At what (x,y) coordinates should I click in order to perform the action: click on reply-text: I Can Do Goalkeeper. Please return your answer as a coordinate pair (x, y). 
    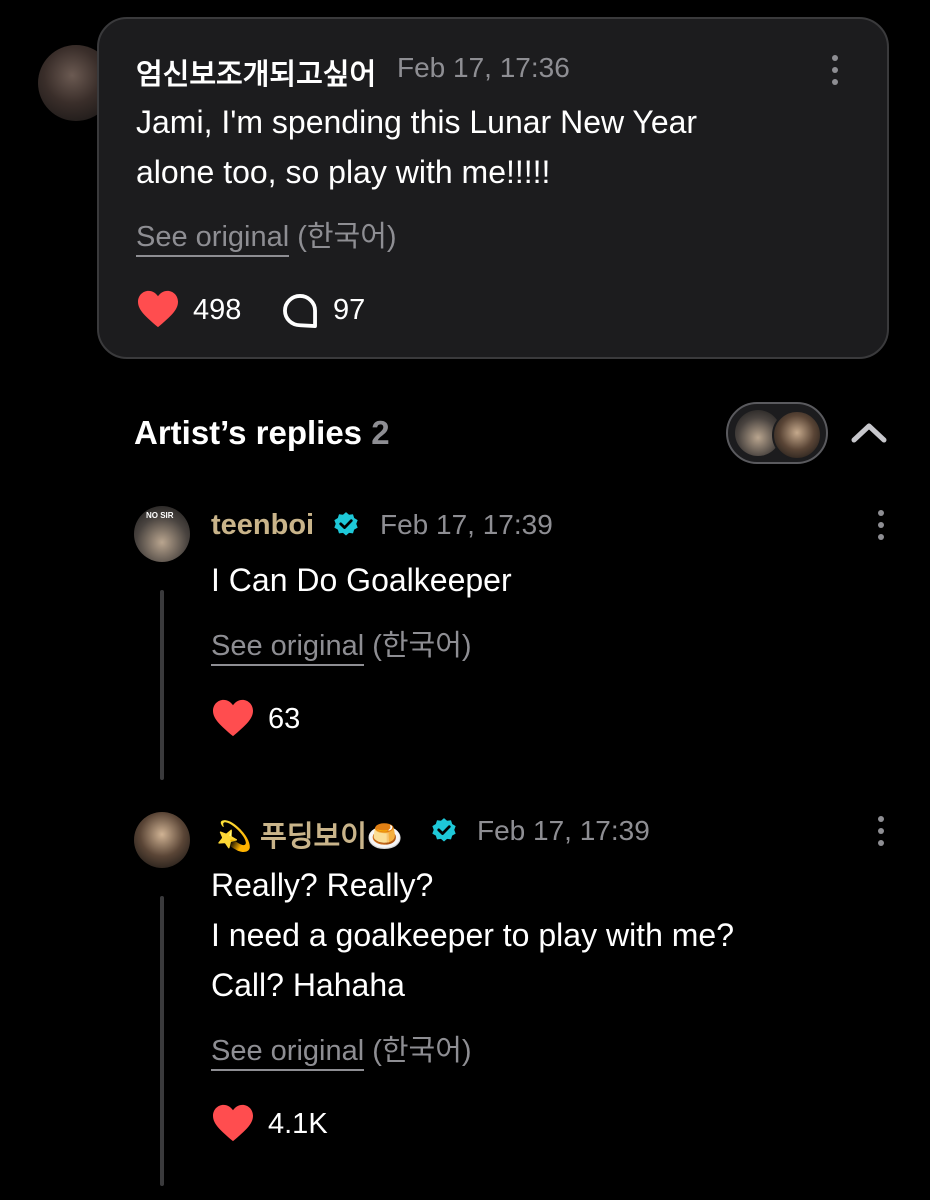
    Looking at the image, I should click on (361, 580).